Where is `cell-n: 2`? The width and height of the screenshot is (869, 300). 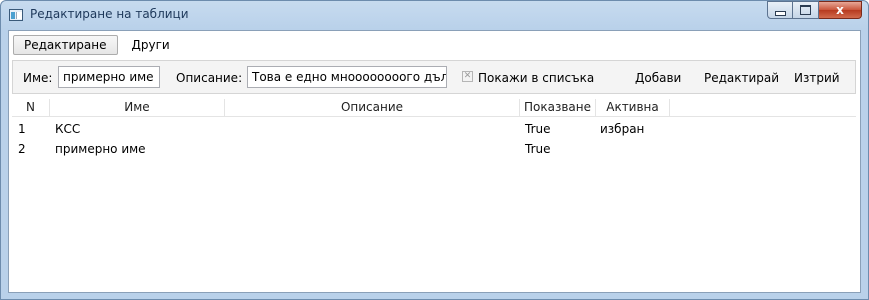
cell-n: 2 is located at coordinates (22, 149).